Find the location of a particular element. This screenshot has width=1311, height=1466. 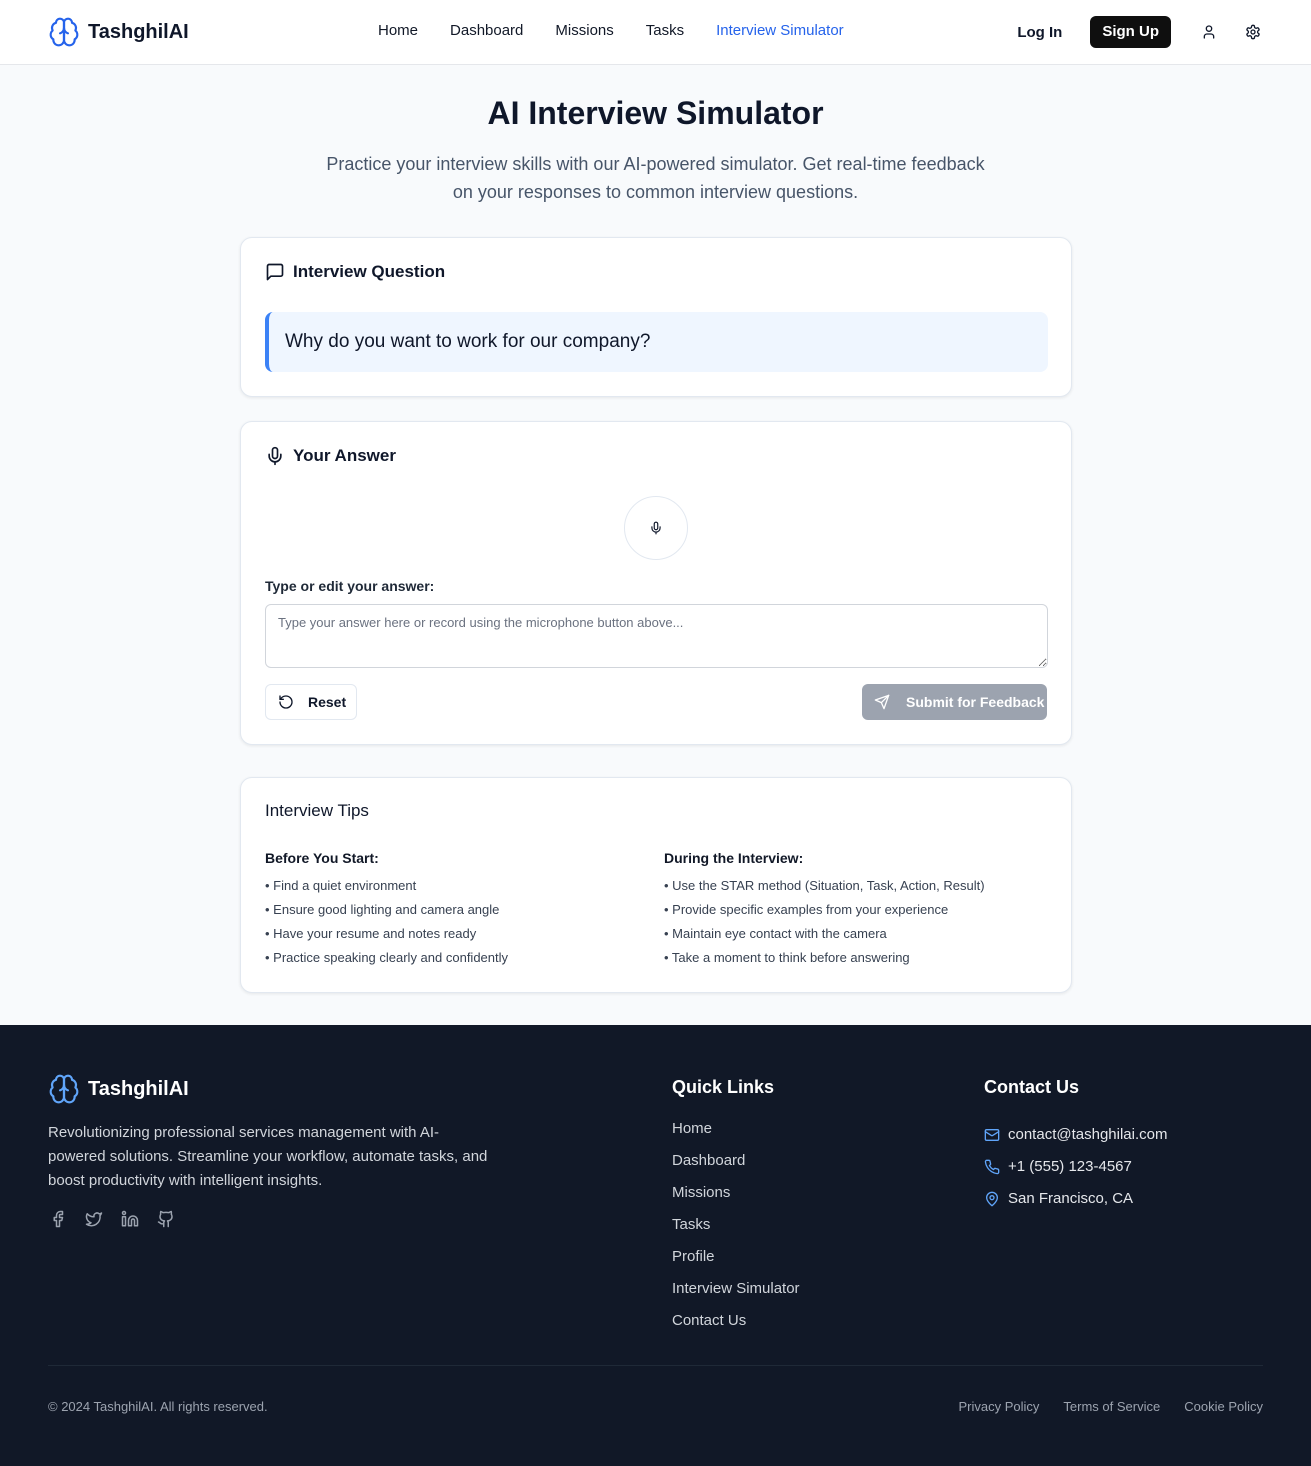

copyright: © 2024 TashghilAI. All rights reserved. is located at coordinates (158, 1406).